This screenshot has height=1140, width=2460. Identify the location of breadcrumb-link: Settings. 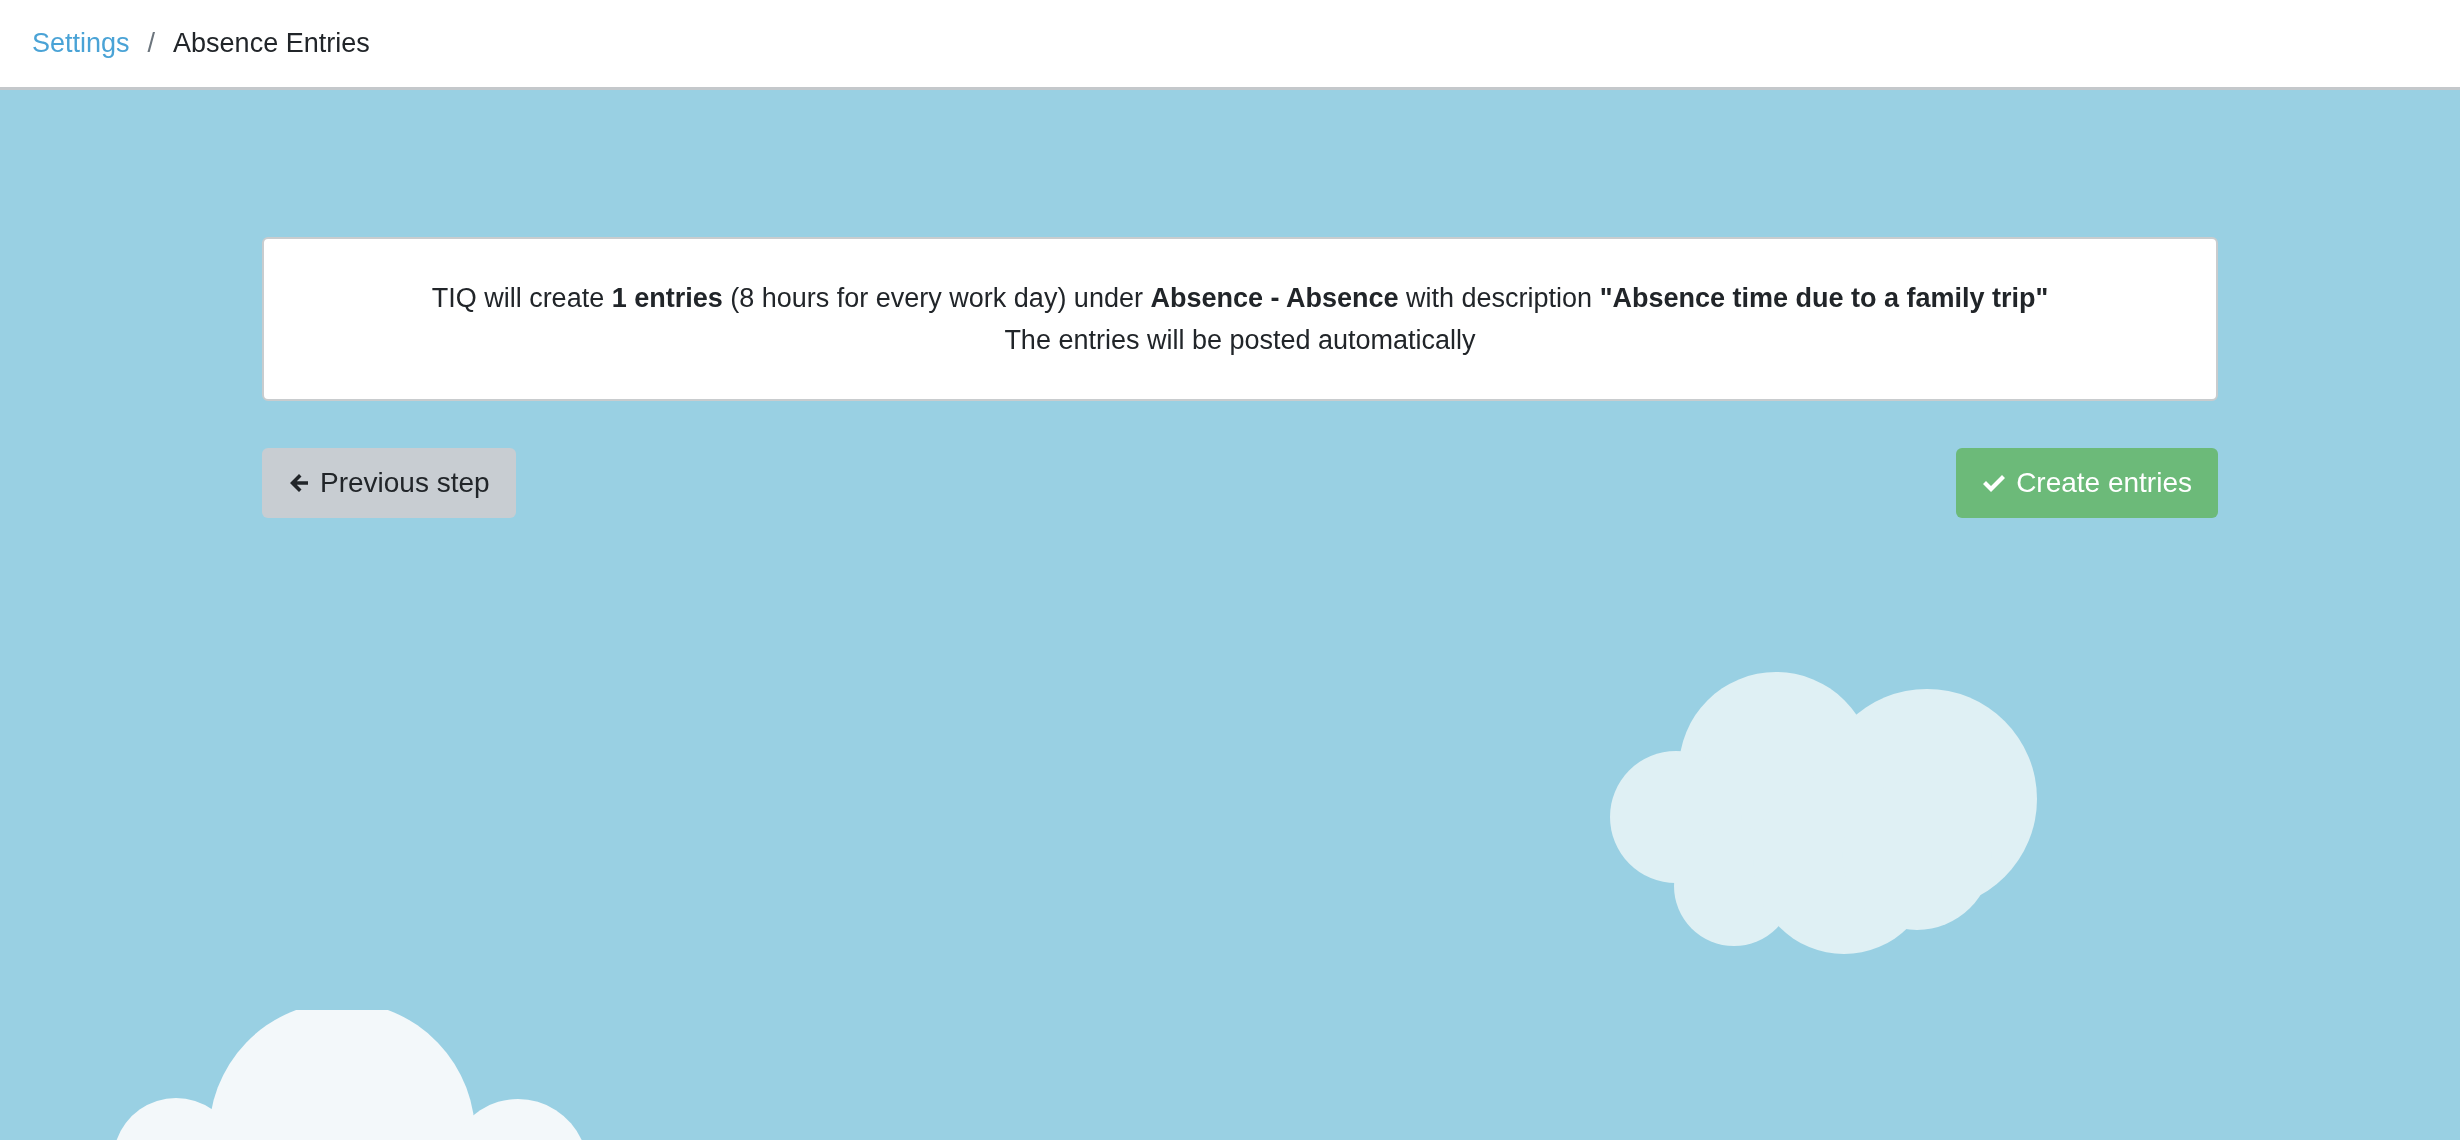
(81, 43).